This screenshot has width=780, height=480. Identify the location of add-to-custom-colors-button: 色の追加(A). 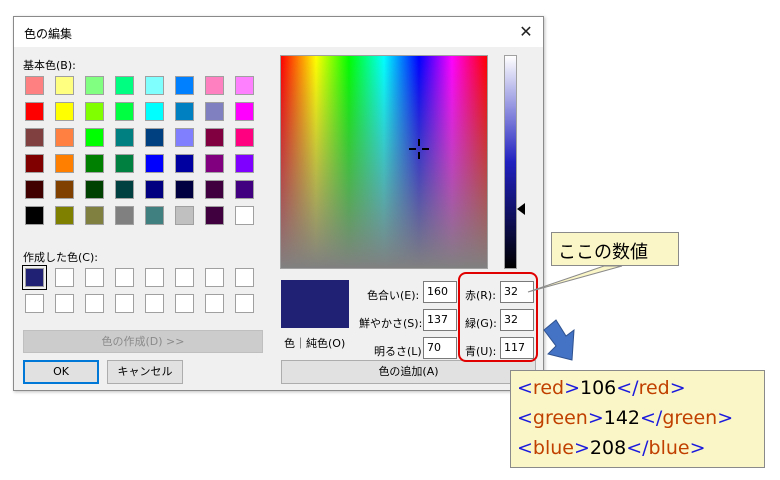
(408, 372).